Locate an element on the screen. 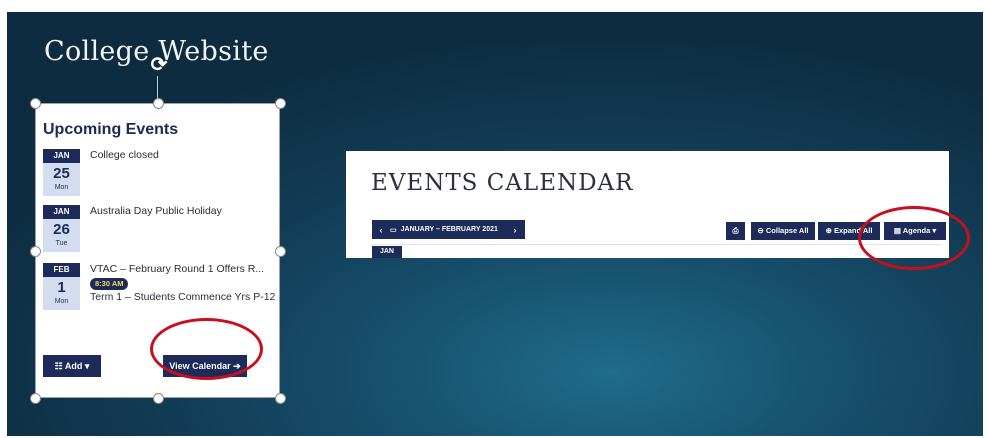 The height and width of the screenshot is (438, 989). calendar-date-navigation: ‹ ▭ JANUARY – FEBRUARY 2021 › is located at coordinates (448, 229).